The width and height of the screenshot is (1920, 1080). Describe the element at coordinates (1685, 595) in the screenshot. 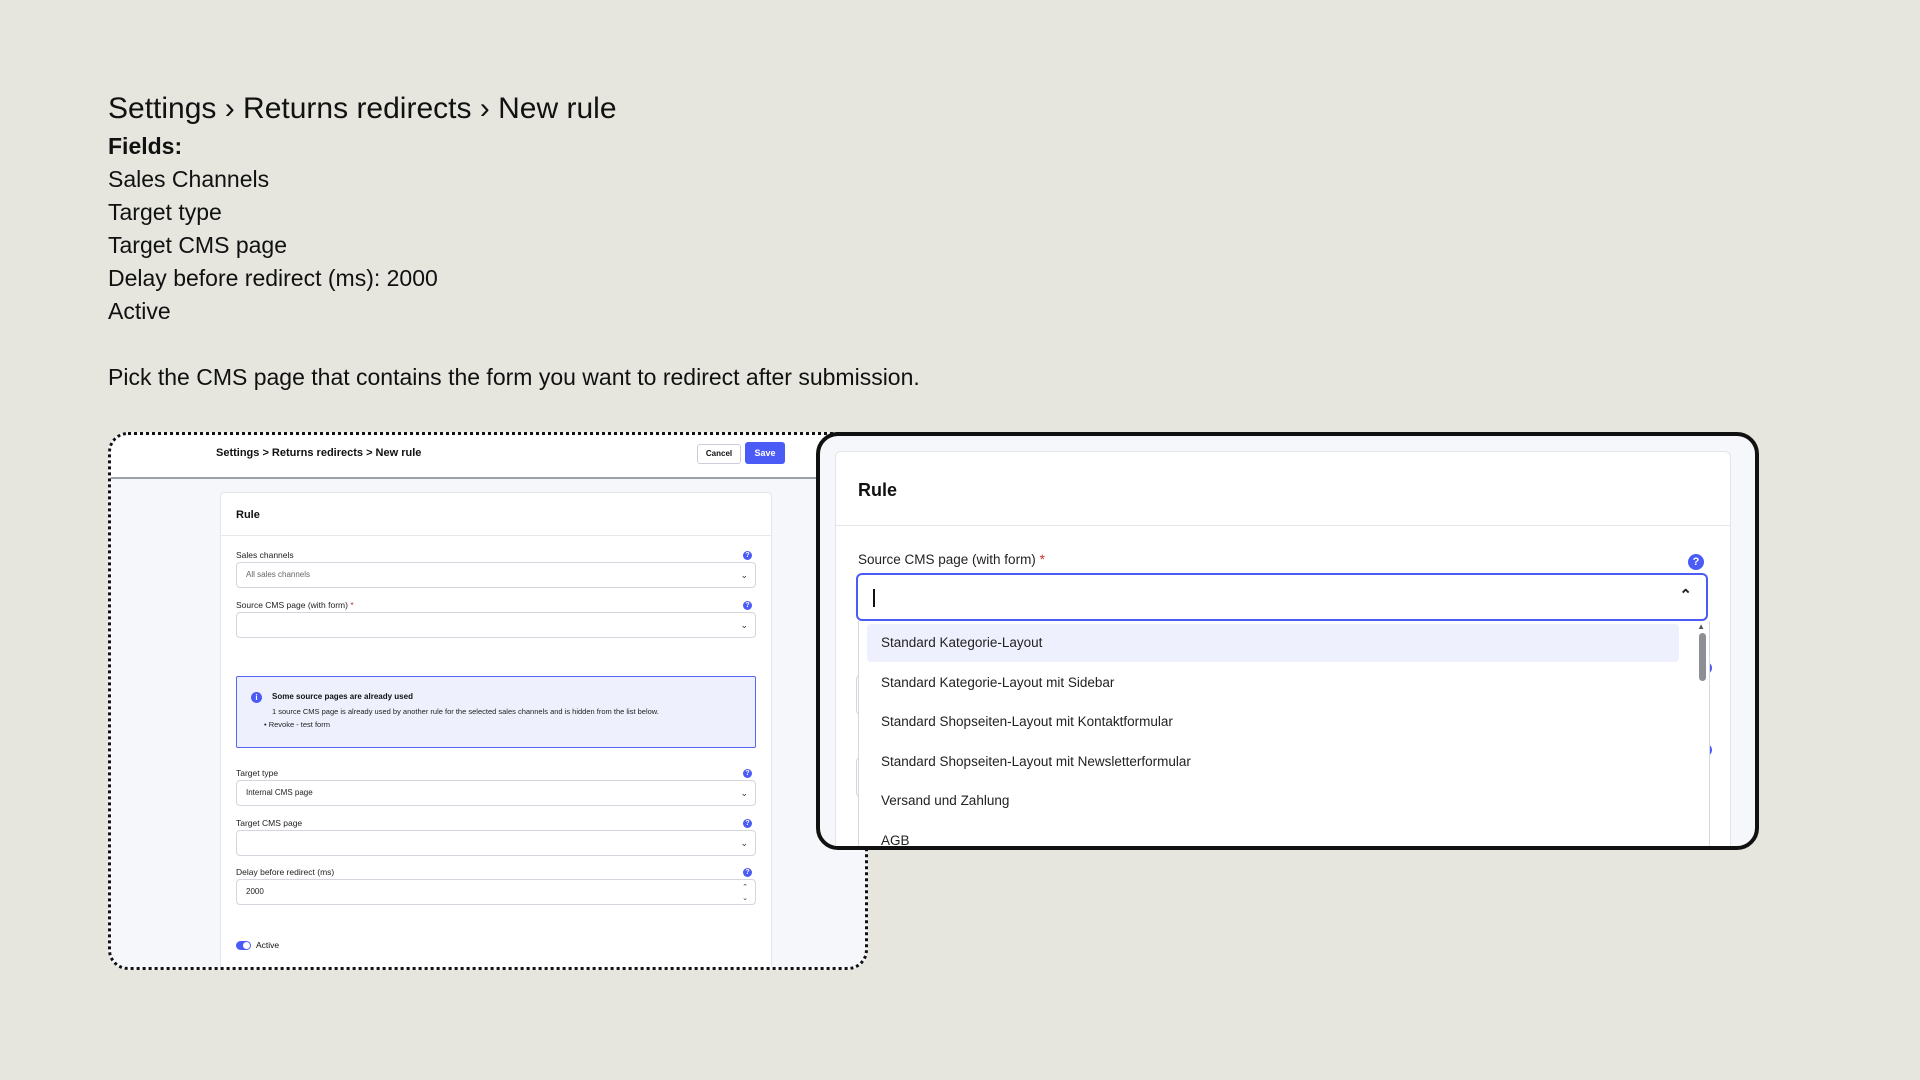

I see `chevron-up-icon: ⌃` at that location.